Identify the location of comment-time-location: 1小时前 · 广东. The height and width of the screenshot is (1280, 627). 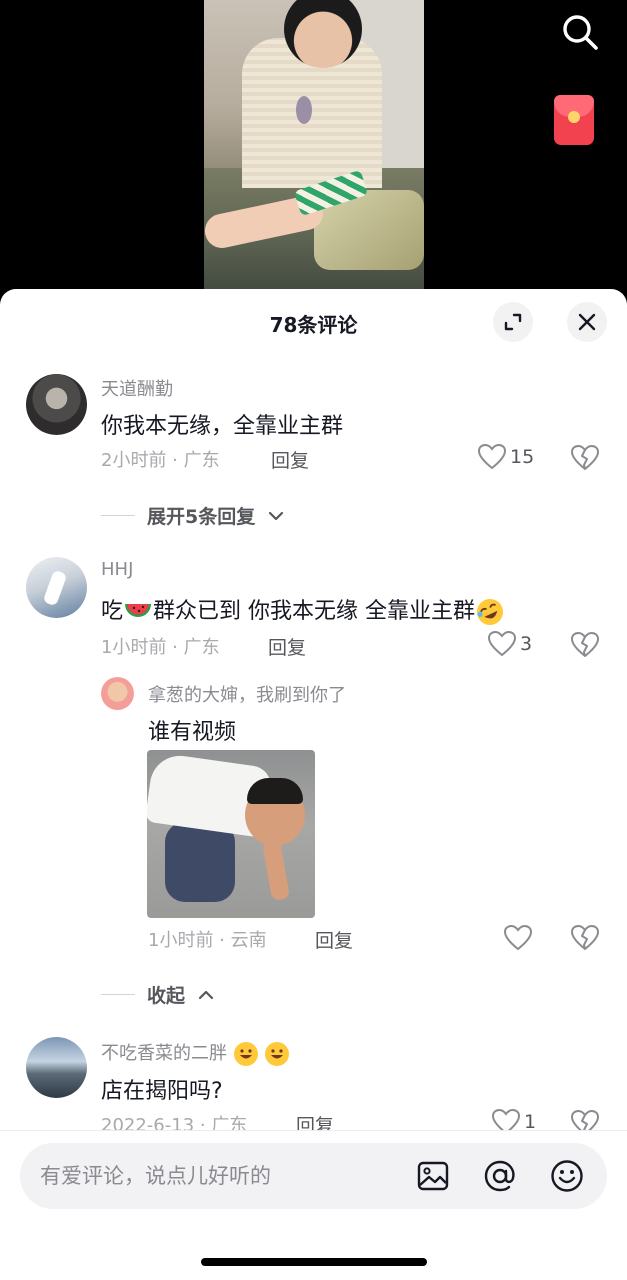
(160, 647).